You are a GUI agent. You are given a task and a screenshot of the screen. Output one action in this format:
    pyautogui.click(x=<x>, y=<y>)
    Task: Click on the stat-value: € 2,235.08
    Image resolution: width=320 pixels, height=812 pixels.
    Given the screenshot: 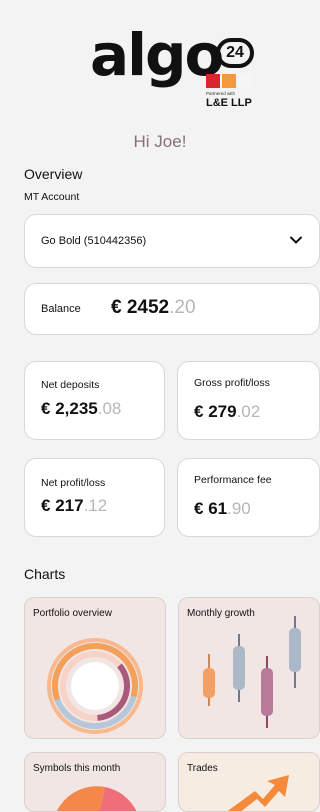 What is the action you would take?
    pyautogui.click(x=81, y=408)
    